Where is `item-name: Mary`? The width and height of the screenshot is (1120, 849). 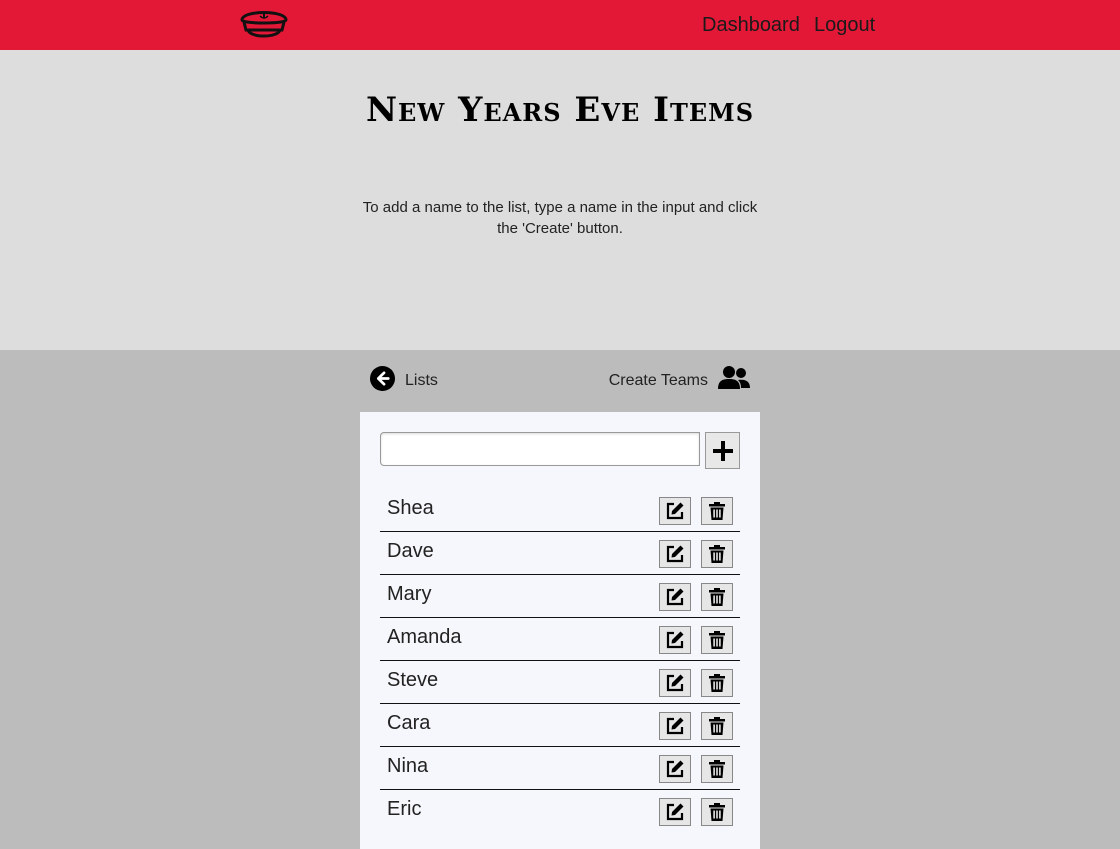 item-name: Mary is located at coordinates (409, 594).